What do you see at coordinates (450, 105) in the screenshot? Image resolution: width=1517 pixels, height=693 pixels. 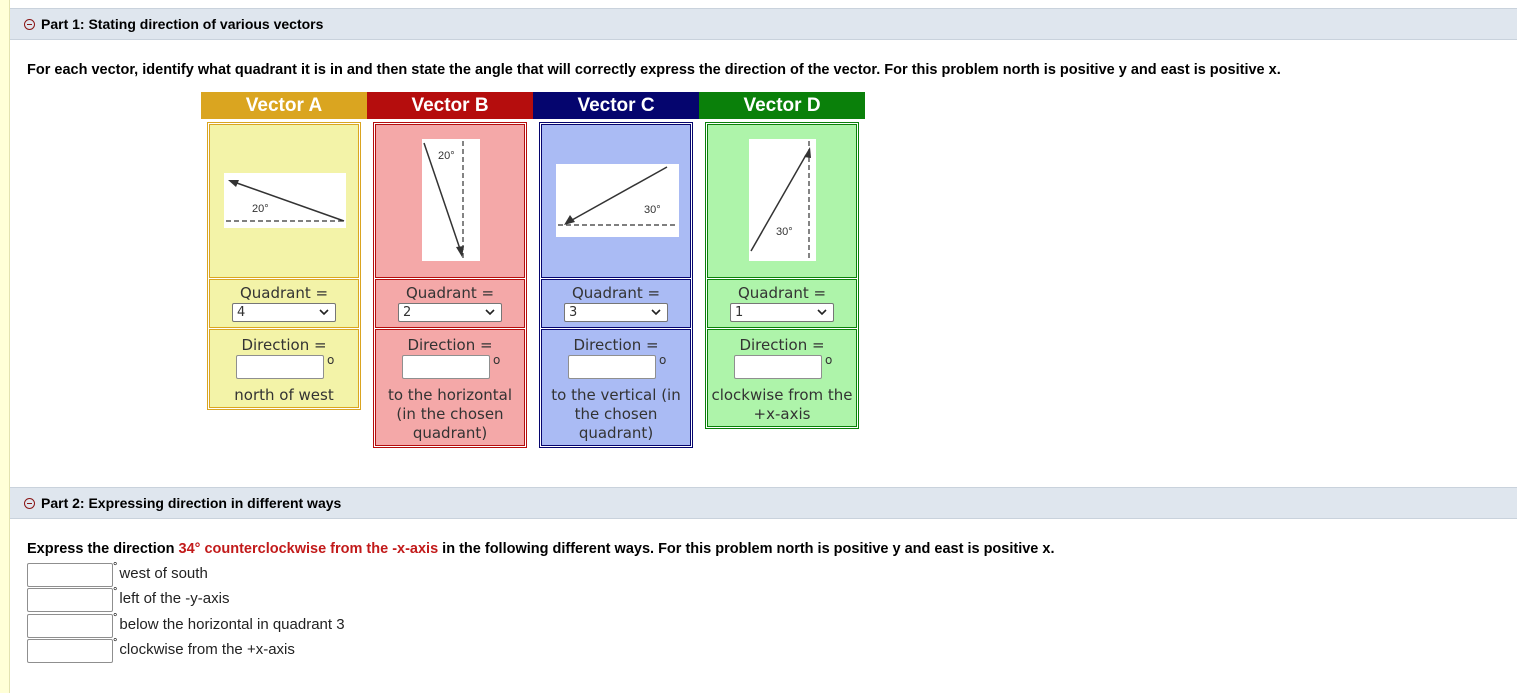 I see `vector-b-header: Vector B` at bounding box center [450, 105].